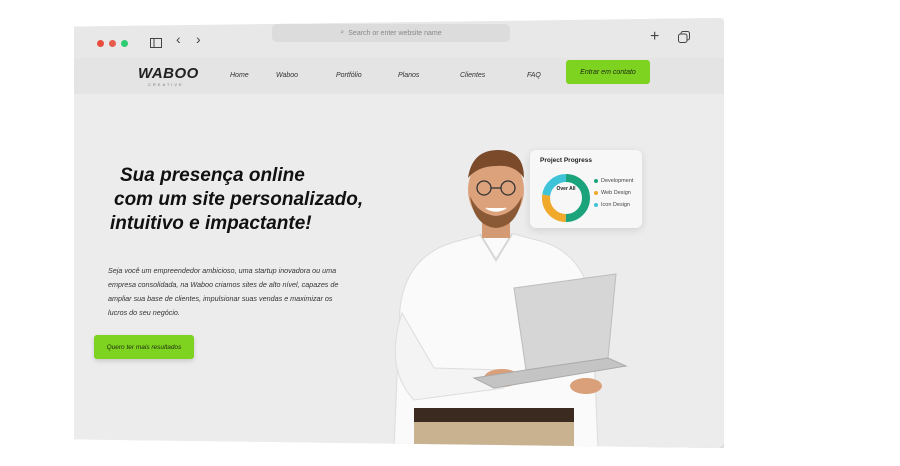 This screenshot has width=900, height=466. I want to click on minimize-window-button, so click(112, 43).